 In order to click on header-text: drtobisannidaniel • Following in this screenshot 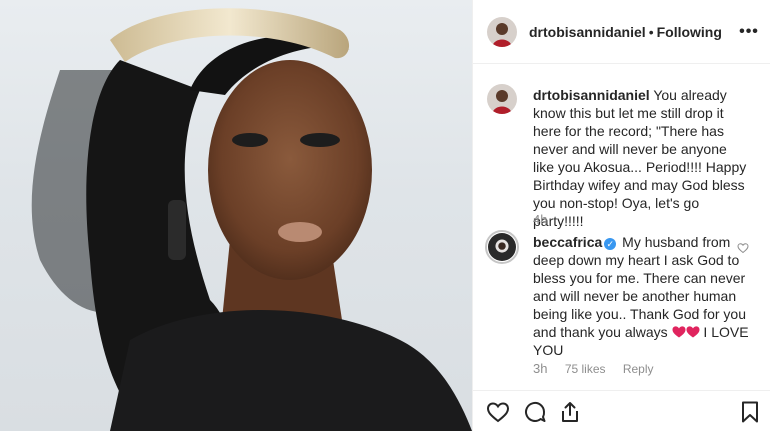, I will do `click(625, 32)`.